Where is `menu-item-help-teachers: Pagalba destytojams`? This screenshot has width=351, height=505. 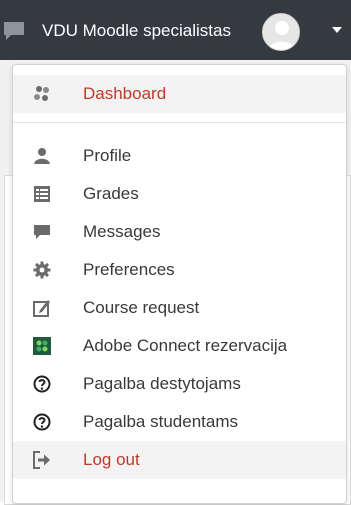 menu-item-help-teachers: Pagalba destytojams is located at coordinates (179, 384).